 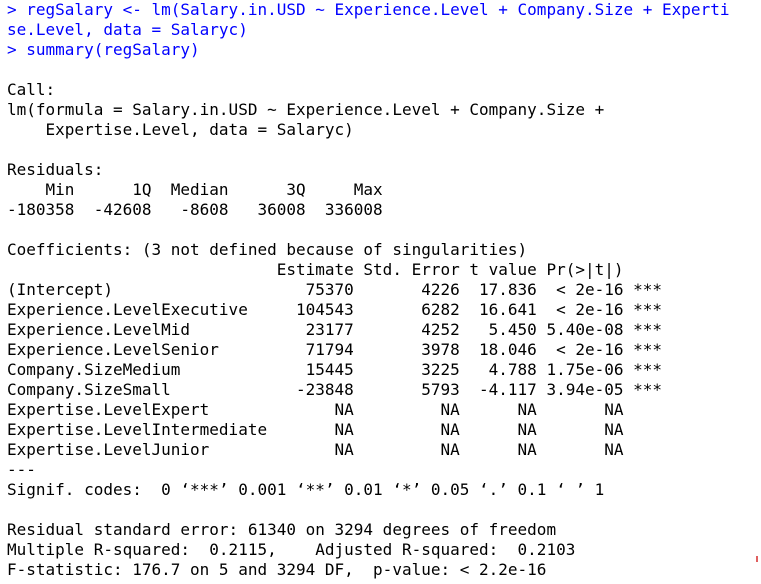 I want to click on command-line: > summary(regSalary), so click(x=103, y=49).